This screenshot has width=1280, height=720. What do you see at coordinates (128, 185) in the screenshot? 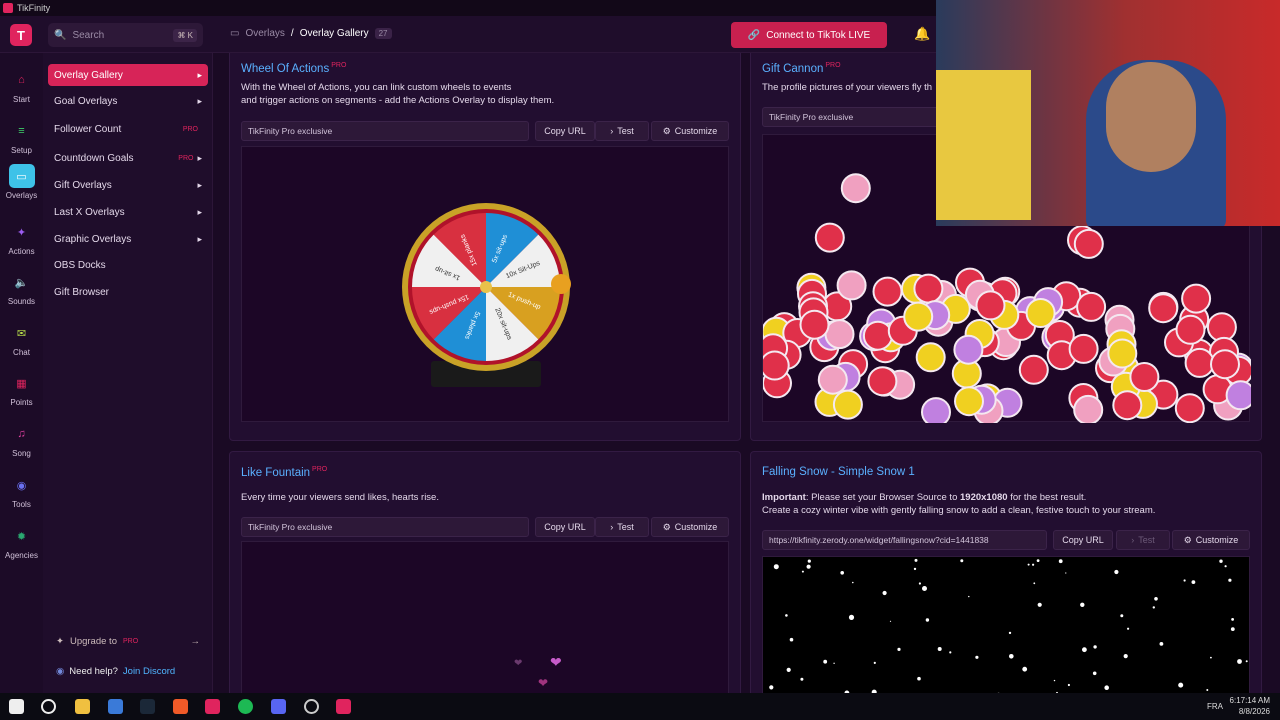
I see `sidebar-item-gift-overlays: Gift Overlays ▸` at bounding box center [128, 185].